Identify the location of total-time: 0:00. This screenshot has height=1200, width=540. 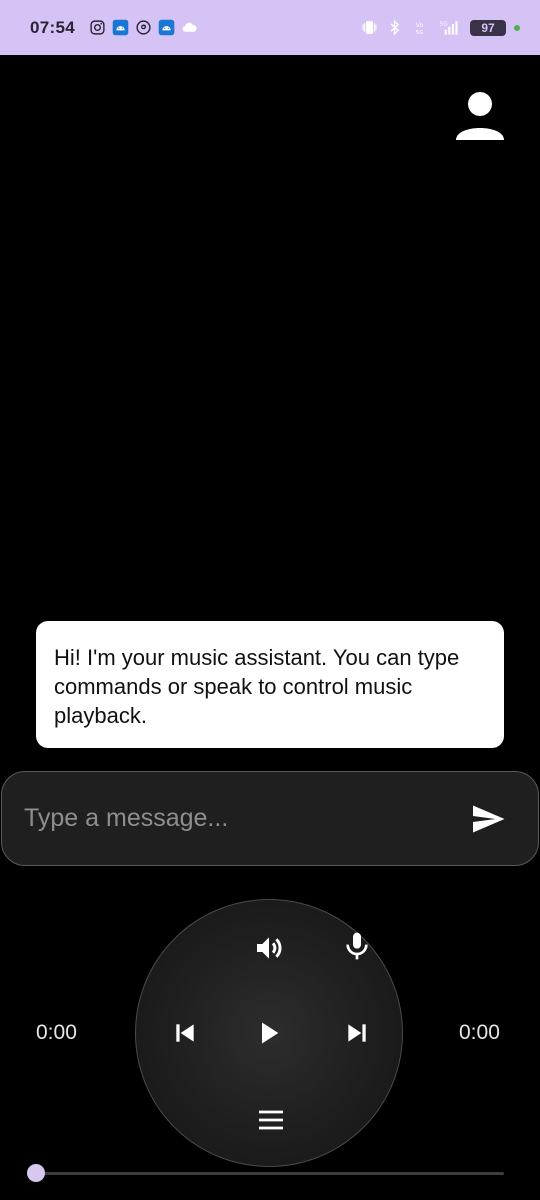
(479, 1032).